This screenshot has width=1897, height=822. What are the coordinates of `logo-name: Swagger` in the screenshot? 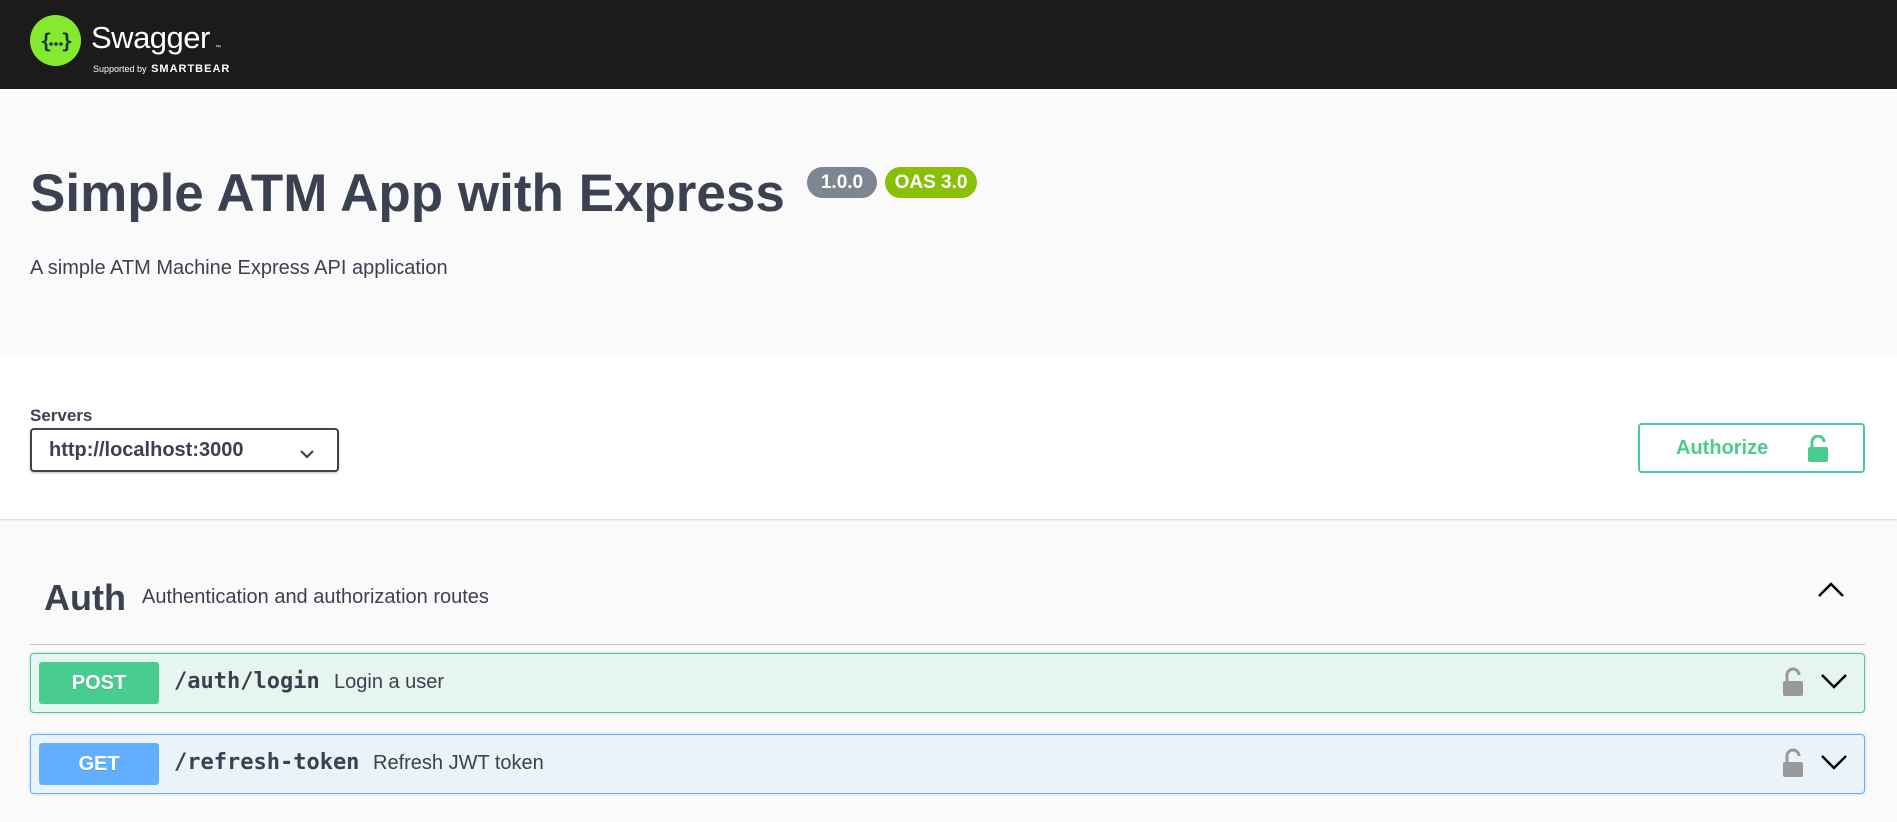 It's located at (150, 37).